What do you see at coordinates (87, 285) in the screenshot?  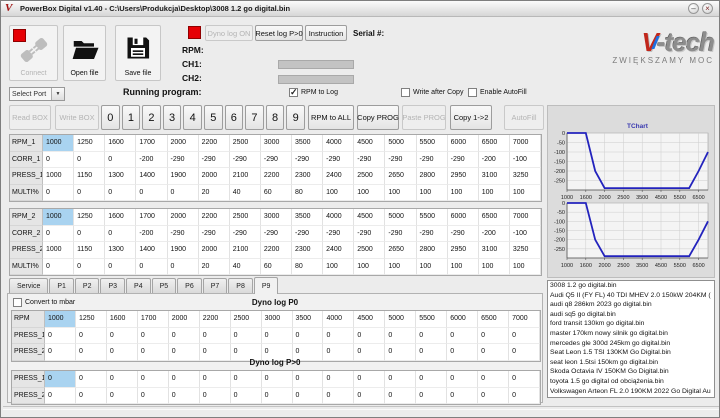 I see `tab-p2: P2` at bounding box center [87, 285].